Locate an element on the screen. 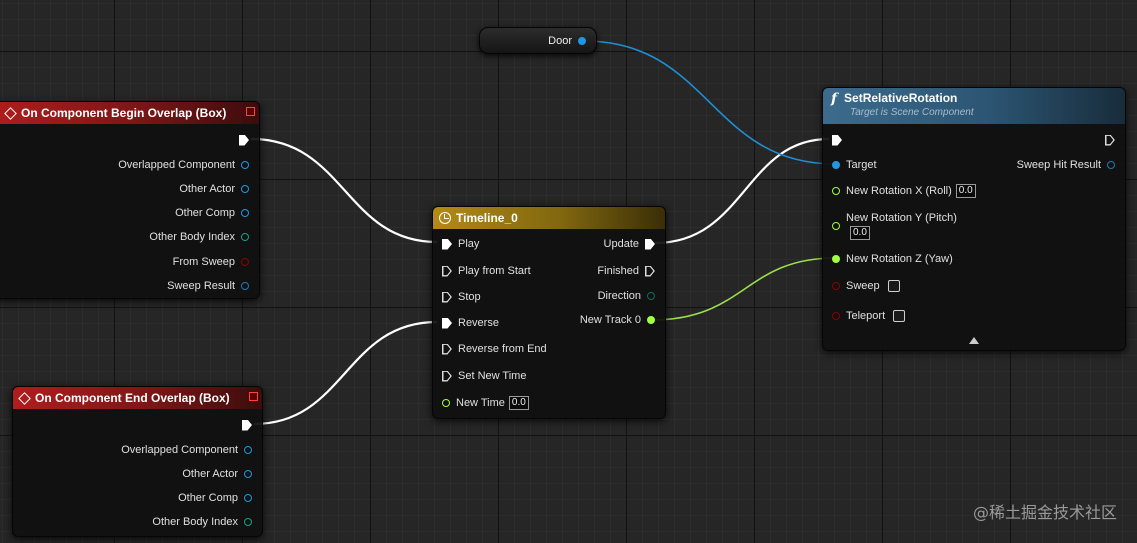 Image resolution: width=1137 pixels, height=543 pixels. timeline-out-update: Update is located at coordinates (629, 244).